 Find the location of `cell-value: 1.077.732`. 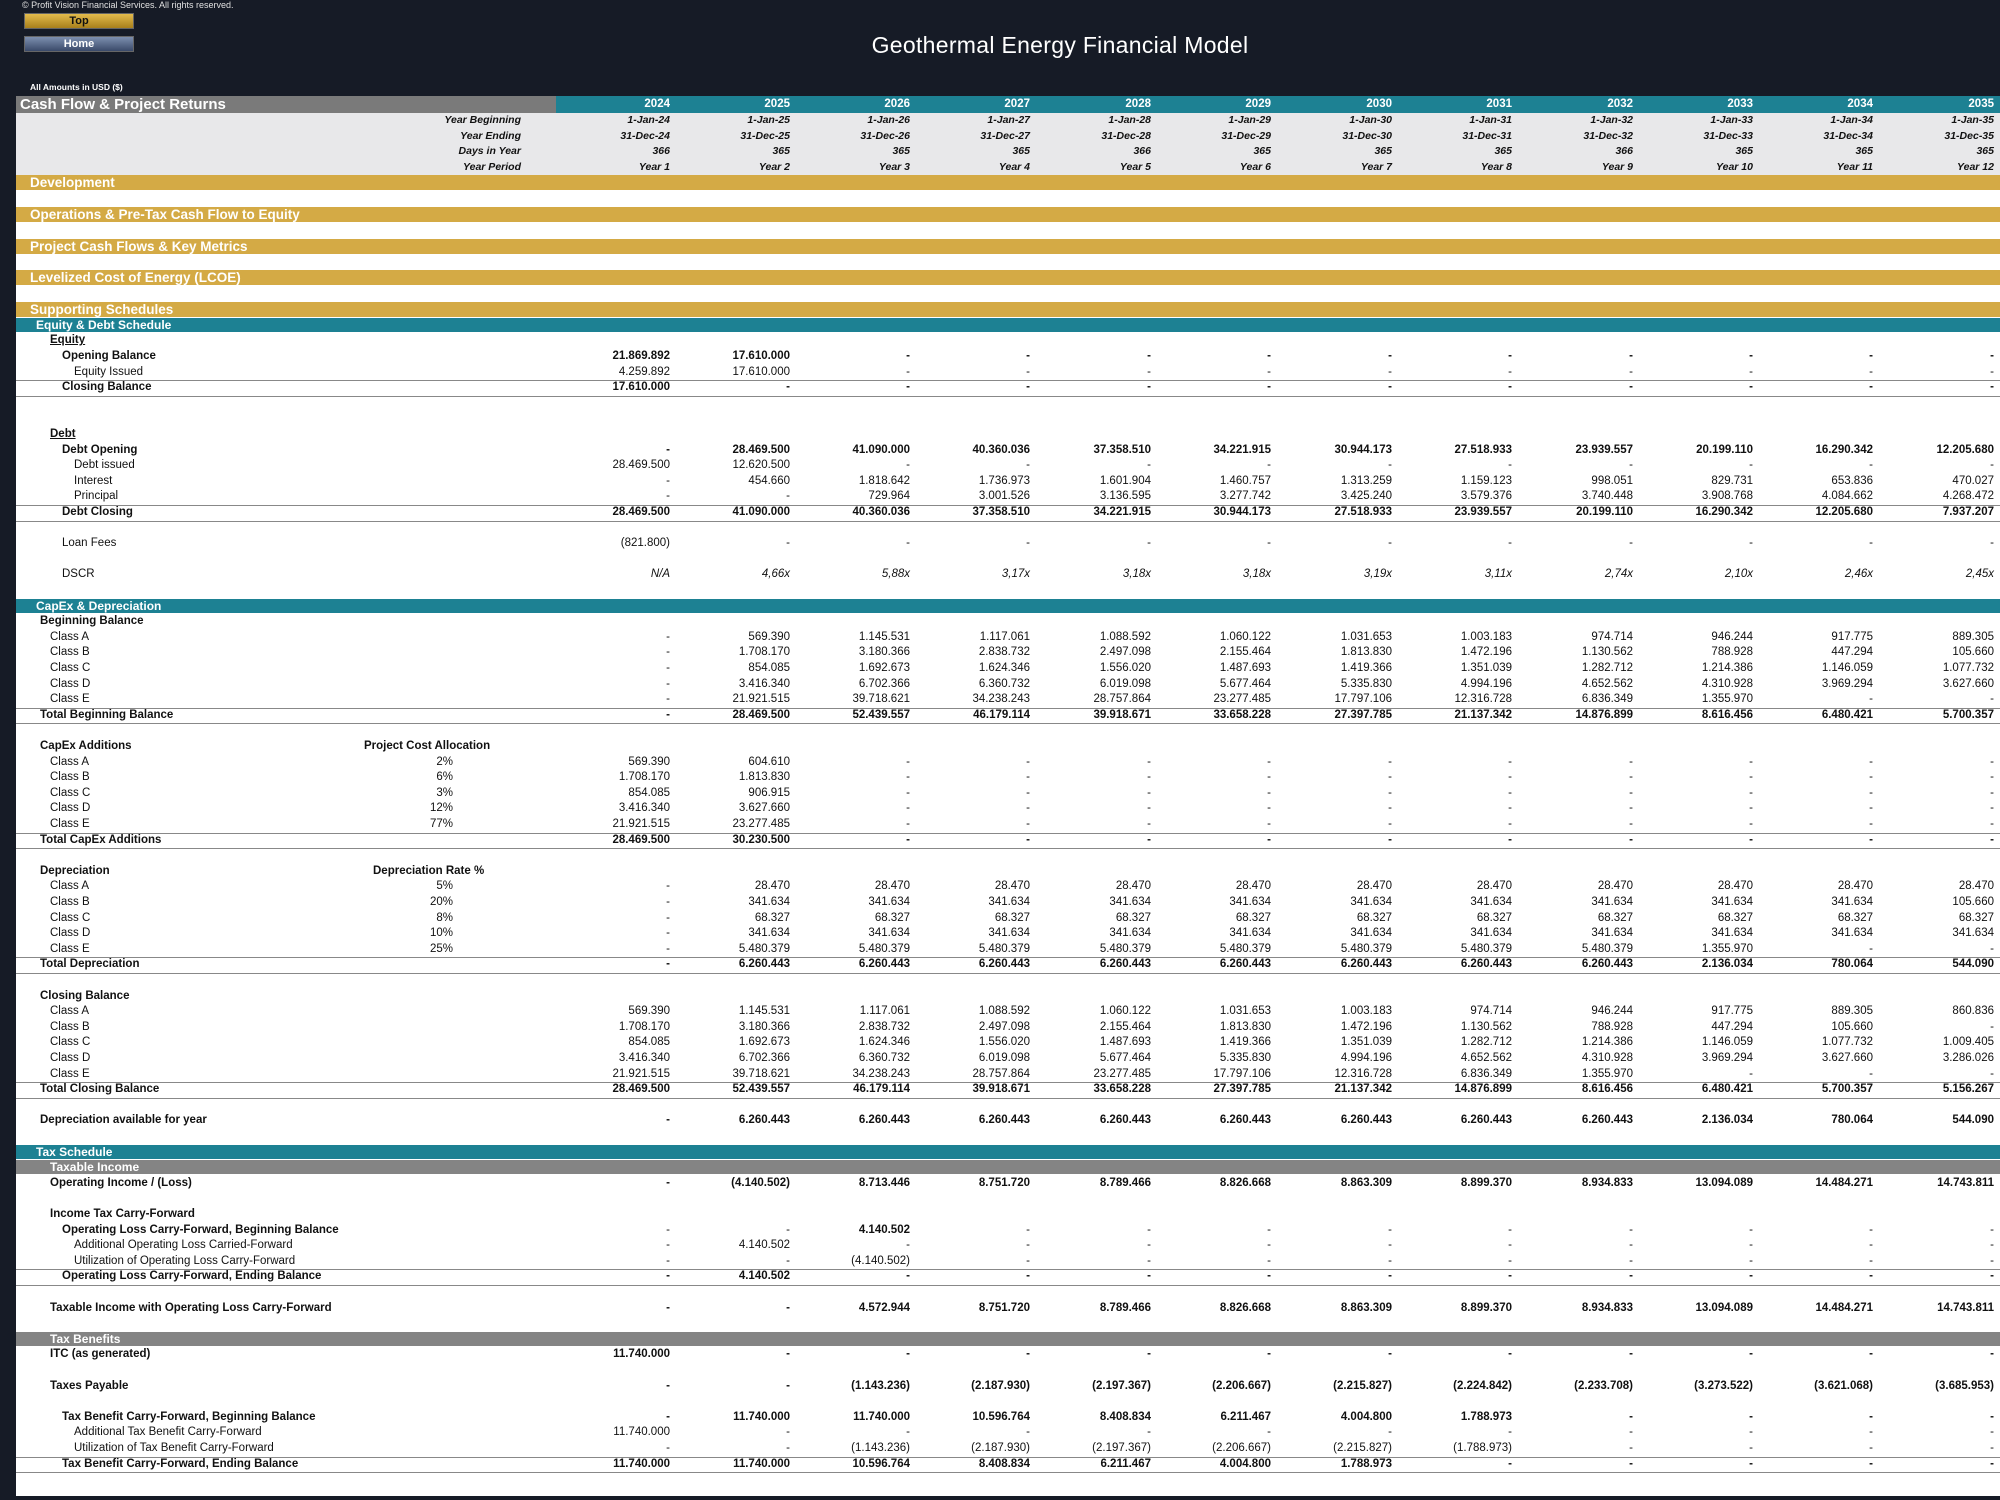

cell-value: 1.077.732 is located at coordinates (1847, 1042).